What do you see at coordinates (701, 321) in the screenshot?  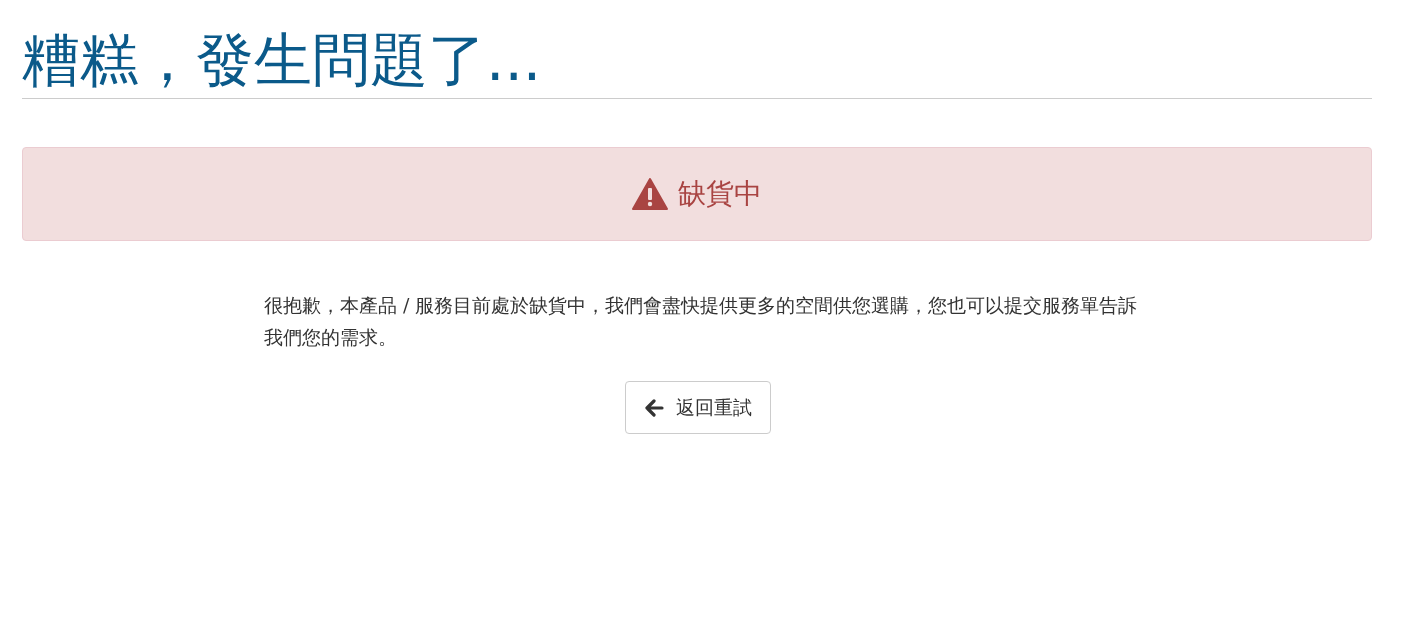 I see `message-paragraph: 很抱歉，本產品 / 服務目前處於缺貨中，我們會盡快提供更多的空間供您選購，您也可以提交服務單告訴我們您的需求。` at bounding box center [701, 321].